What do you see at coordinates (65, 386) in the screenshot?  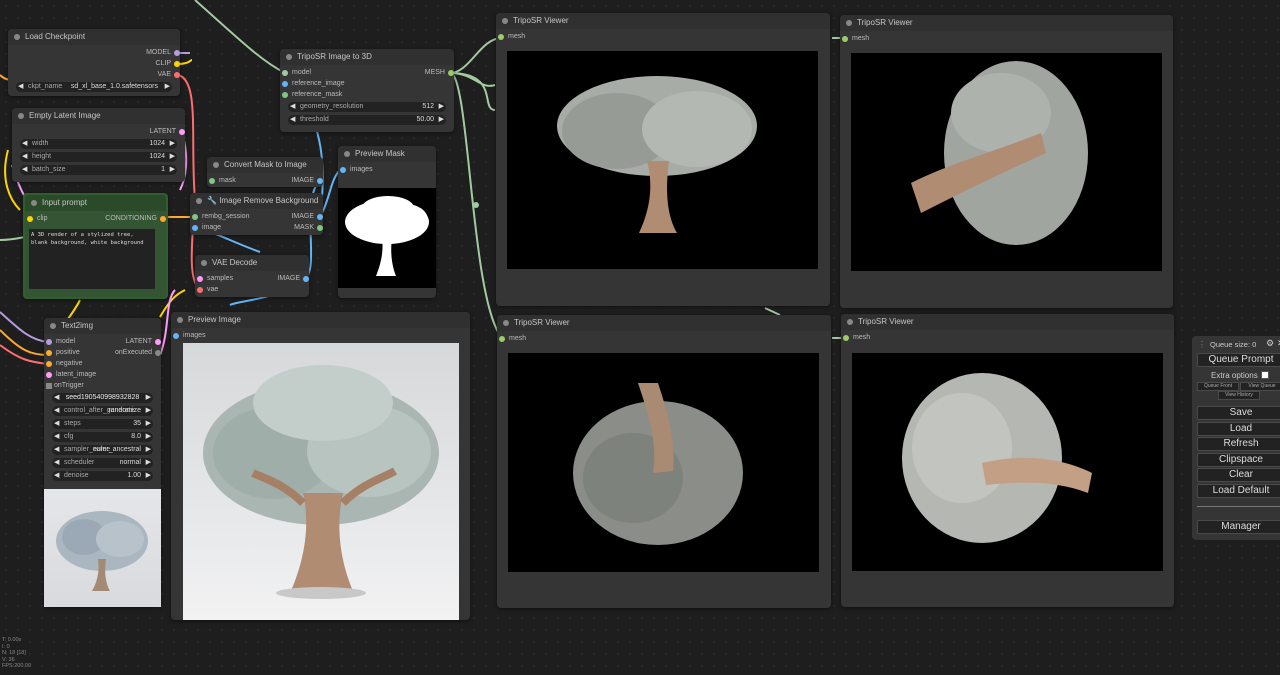 I see `trigger-slot: onTrigger` at bounding box center [65, 386].